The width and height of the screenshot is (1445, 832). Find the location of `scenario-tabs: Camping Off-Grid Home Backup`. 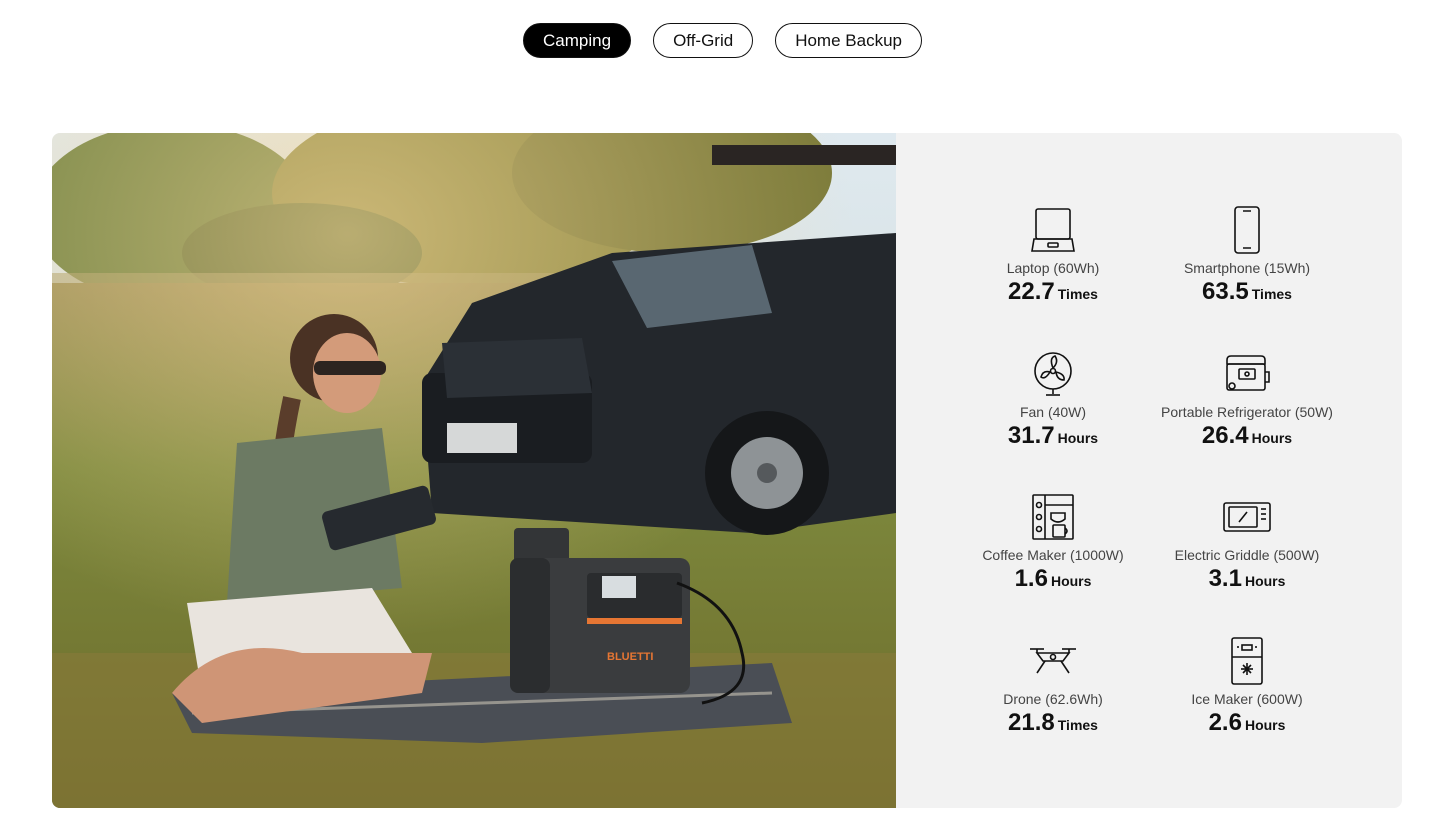

scenario-tabs: Camping Off-Grid Home Backup is located at coordinates (722, 40).